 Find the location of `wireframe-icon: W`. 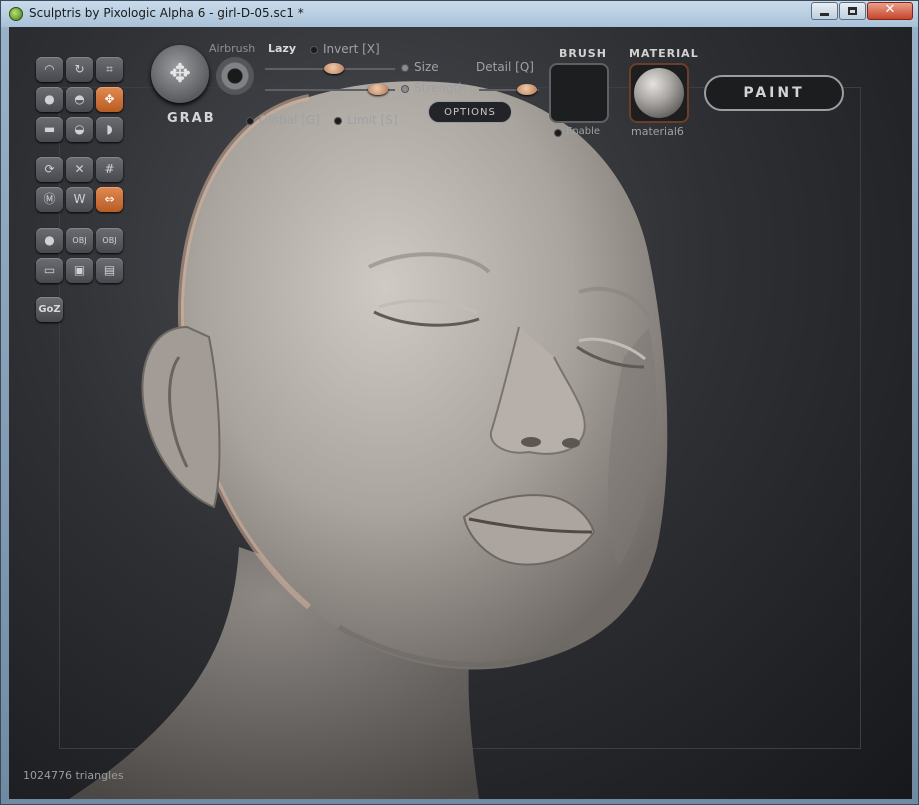

wireframe-icon: W is located at coordinates (79, 199).